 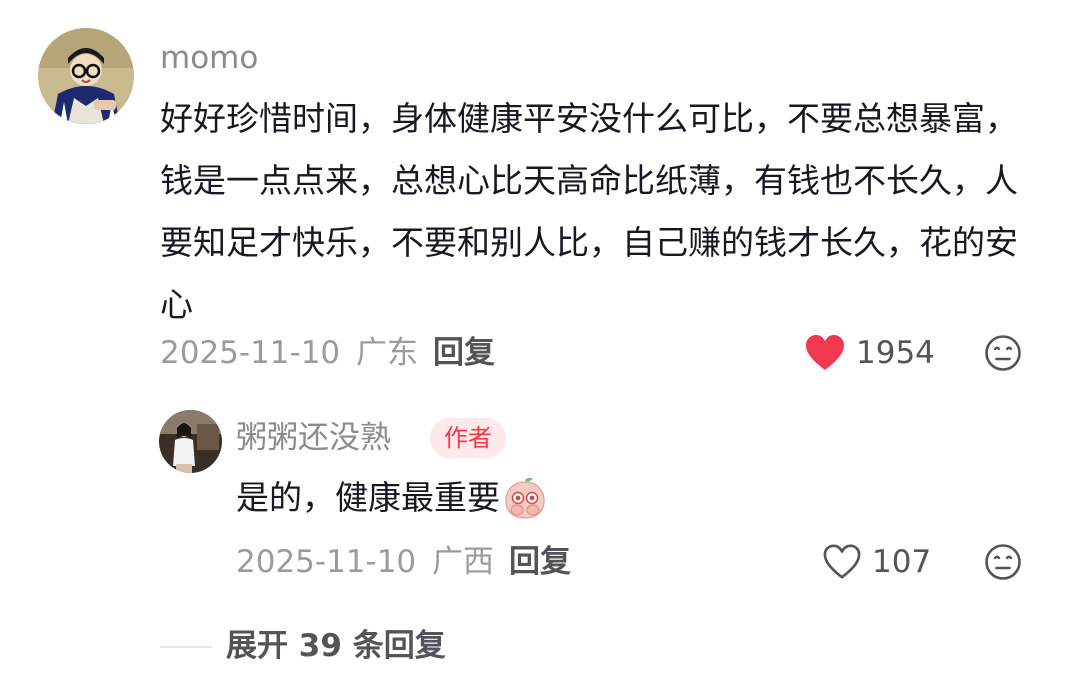 What do you see at coordinates (209, 58) in the screenshot?
I see `comment-username: momo` at bounding box center [209, 58].